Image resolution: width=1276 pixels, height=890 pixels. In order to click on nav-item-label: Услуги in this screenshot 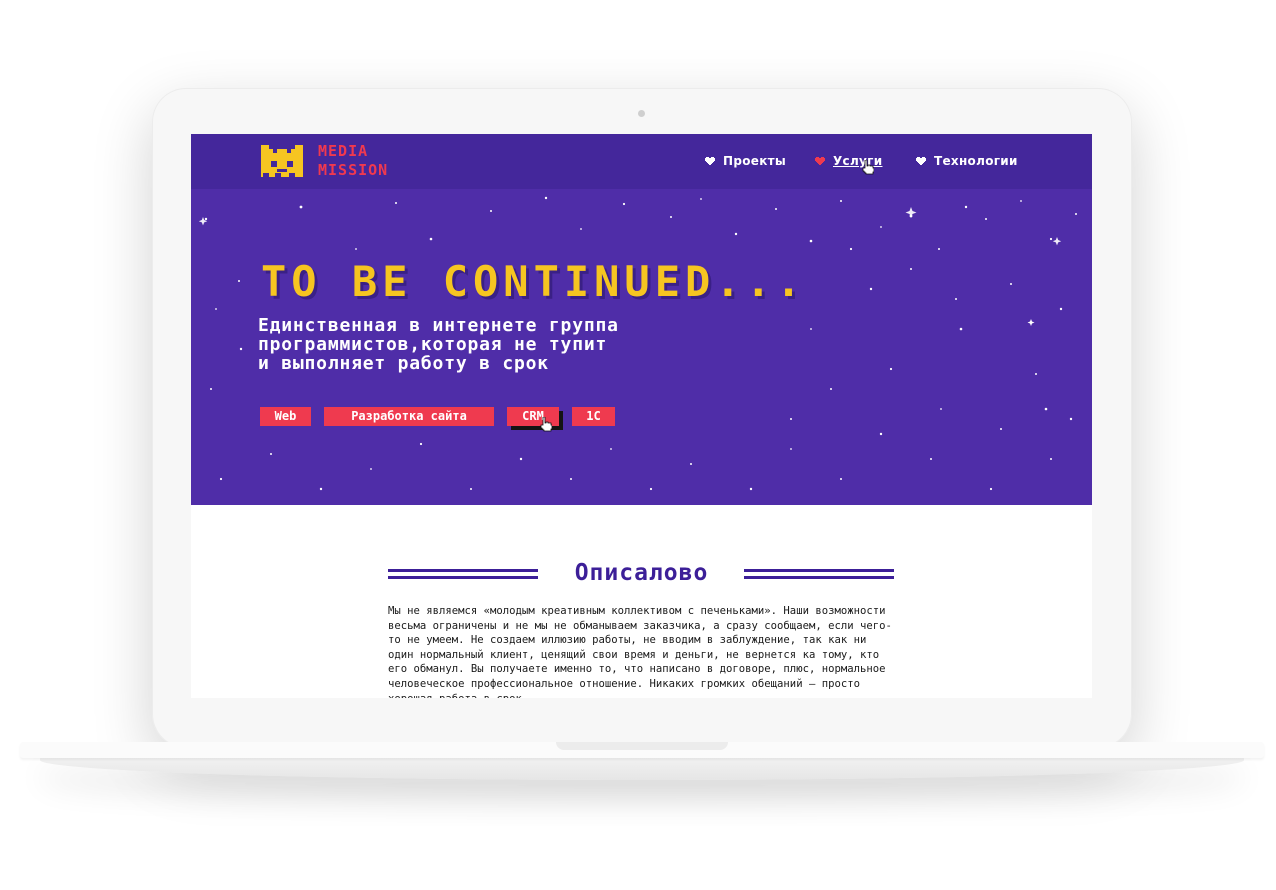, I will do `click(858, 161)`.